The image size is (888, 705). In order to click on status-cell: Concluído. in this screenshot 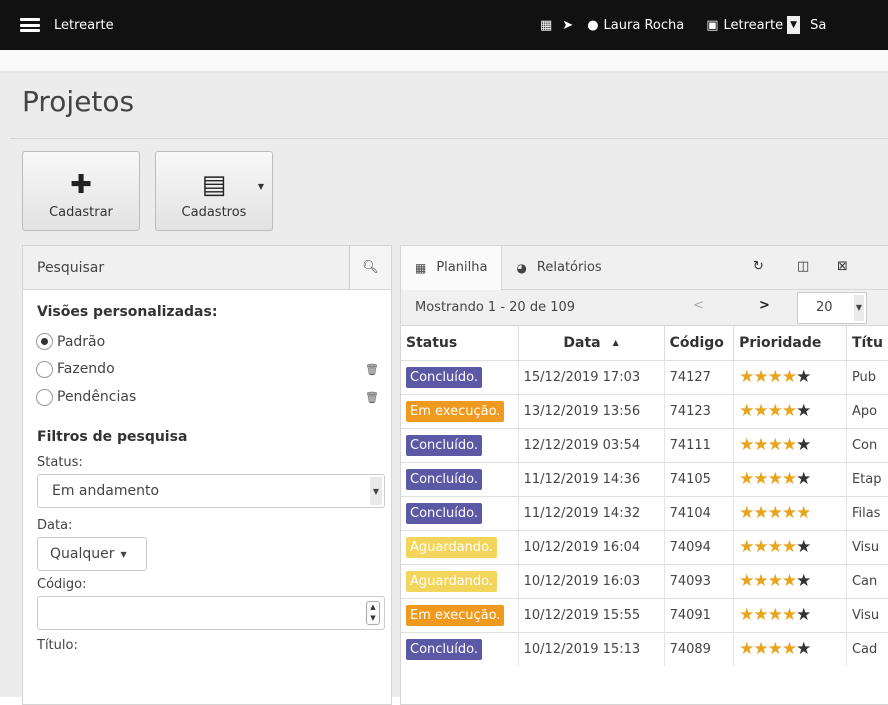, I will do `click(460, 512)`.